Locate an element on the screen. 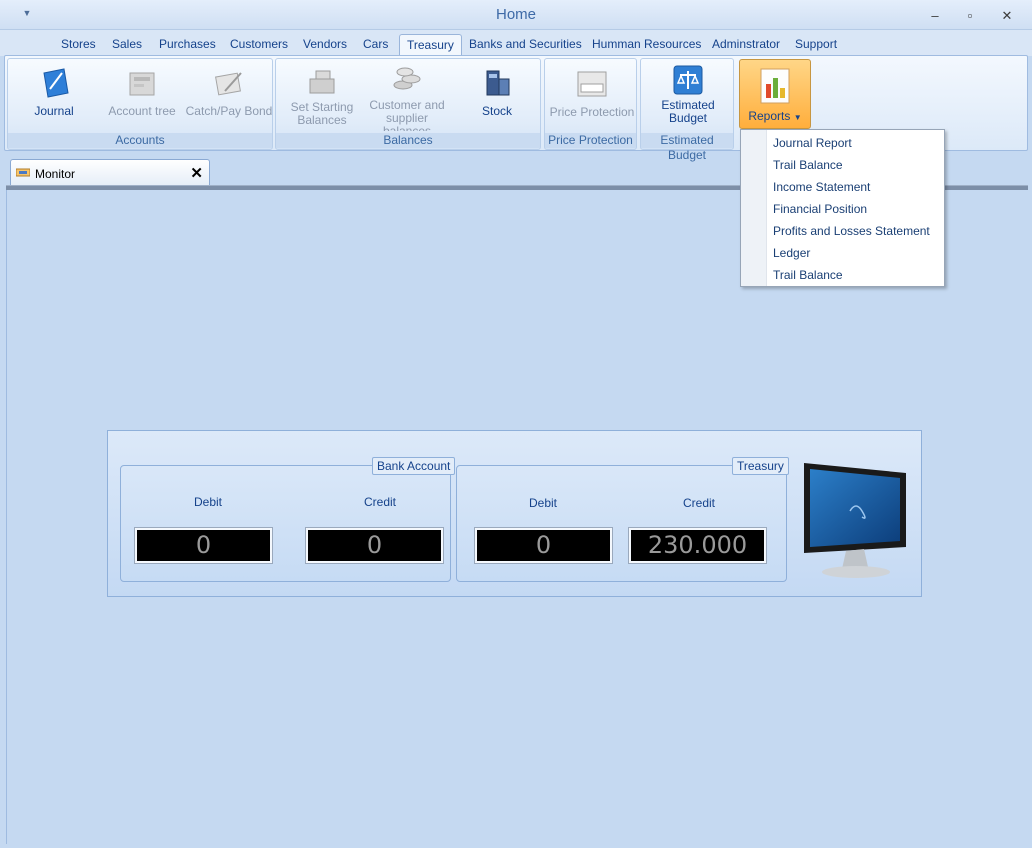 The image size is (1032, 848). treasury-debit-label: Debit is located at coordinates (542, 503).